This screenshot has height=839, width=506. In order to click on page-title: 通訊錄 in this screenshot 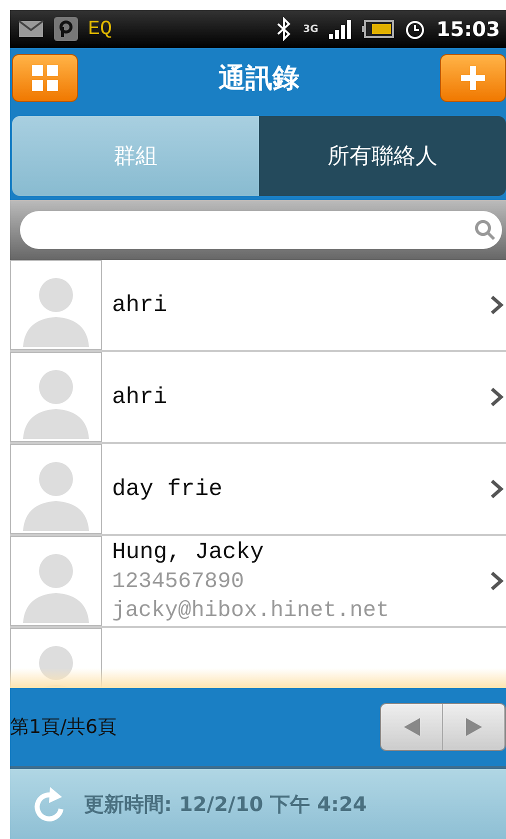, I will do `click(259, 79)`.